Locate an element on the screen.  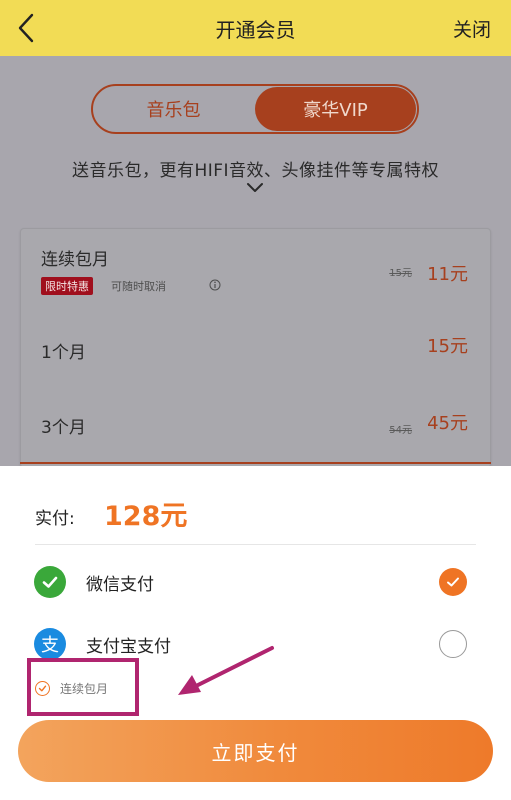
page-title: 开通会员 is located at coordinates (255, 30).